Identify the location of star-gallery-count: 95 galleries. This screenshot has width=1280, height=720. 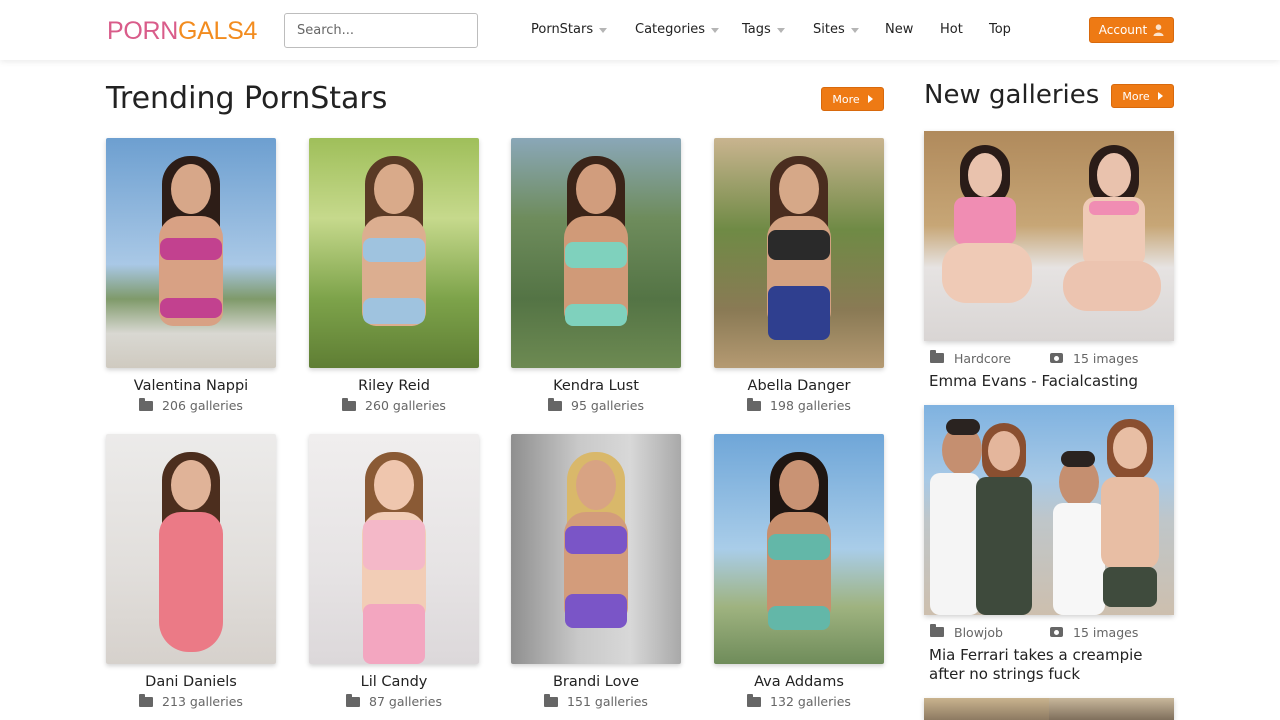
(596, 405).